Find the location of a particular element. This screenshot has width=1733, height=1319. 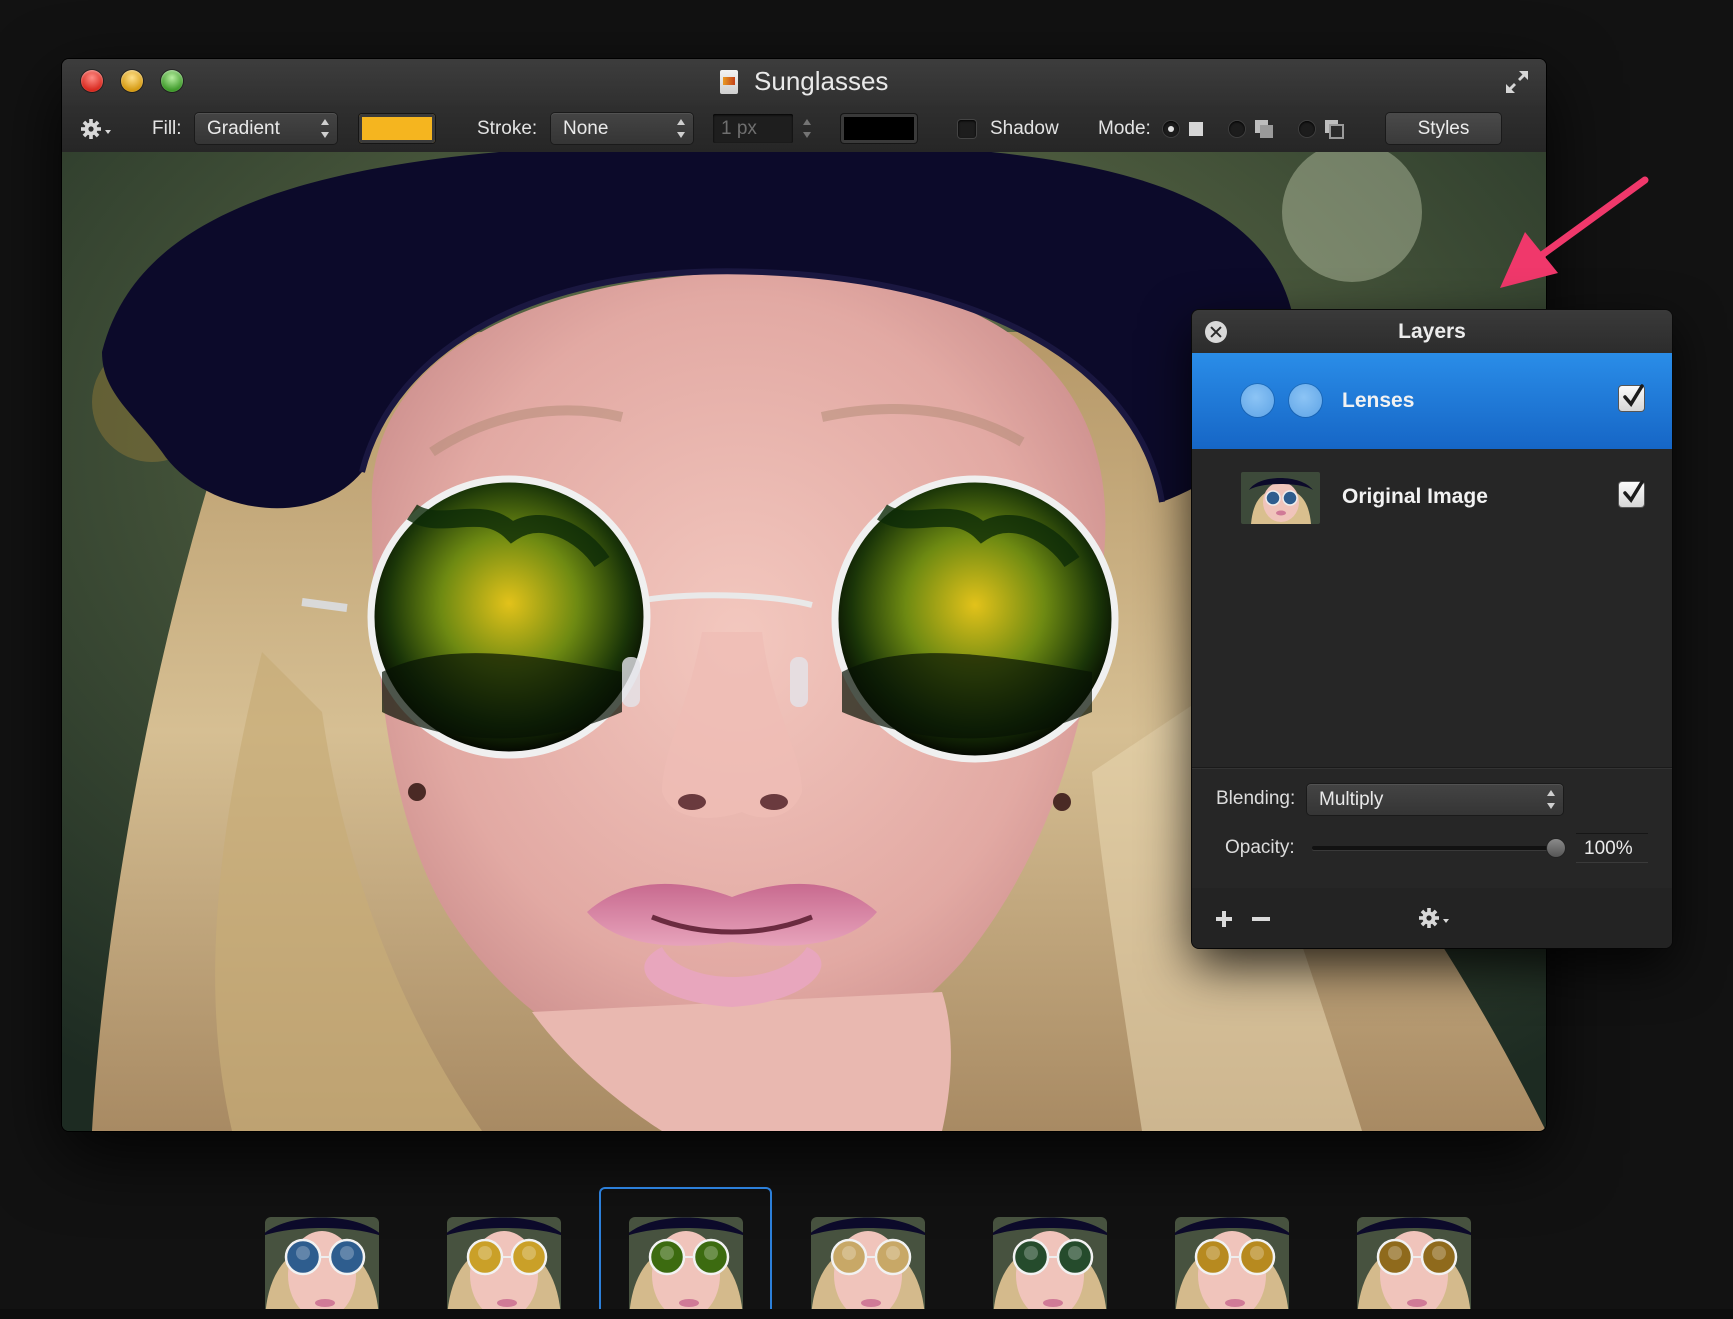

stroke-width-field: 1 px is located at coordinates (753, 128).